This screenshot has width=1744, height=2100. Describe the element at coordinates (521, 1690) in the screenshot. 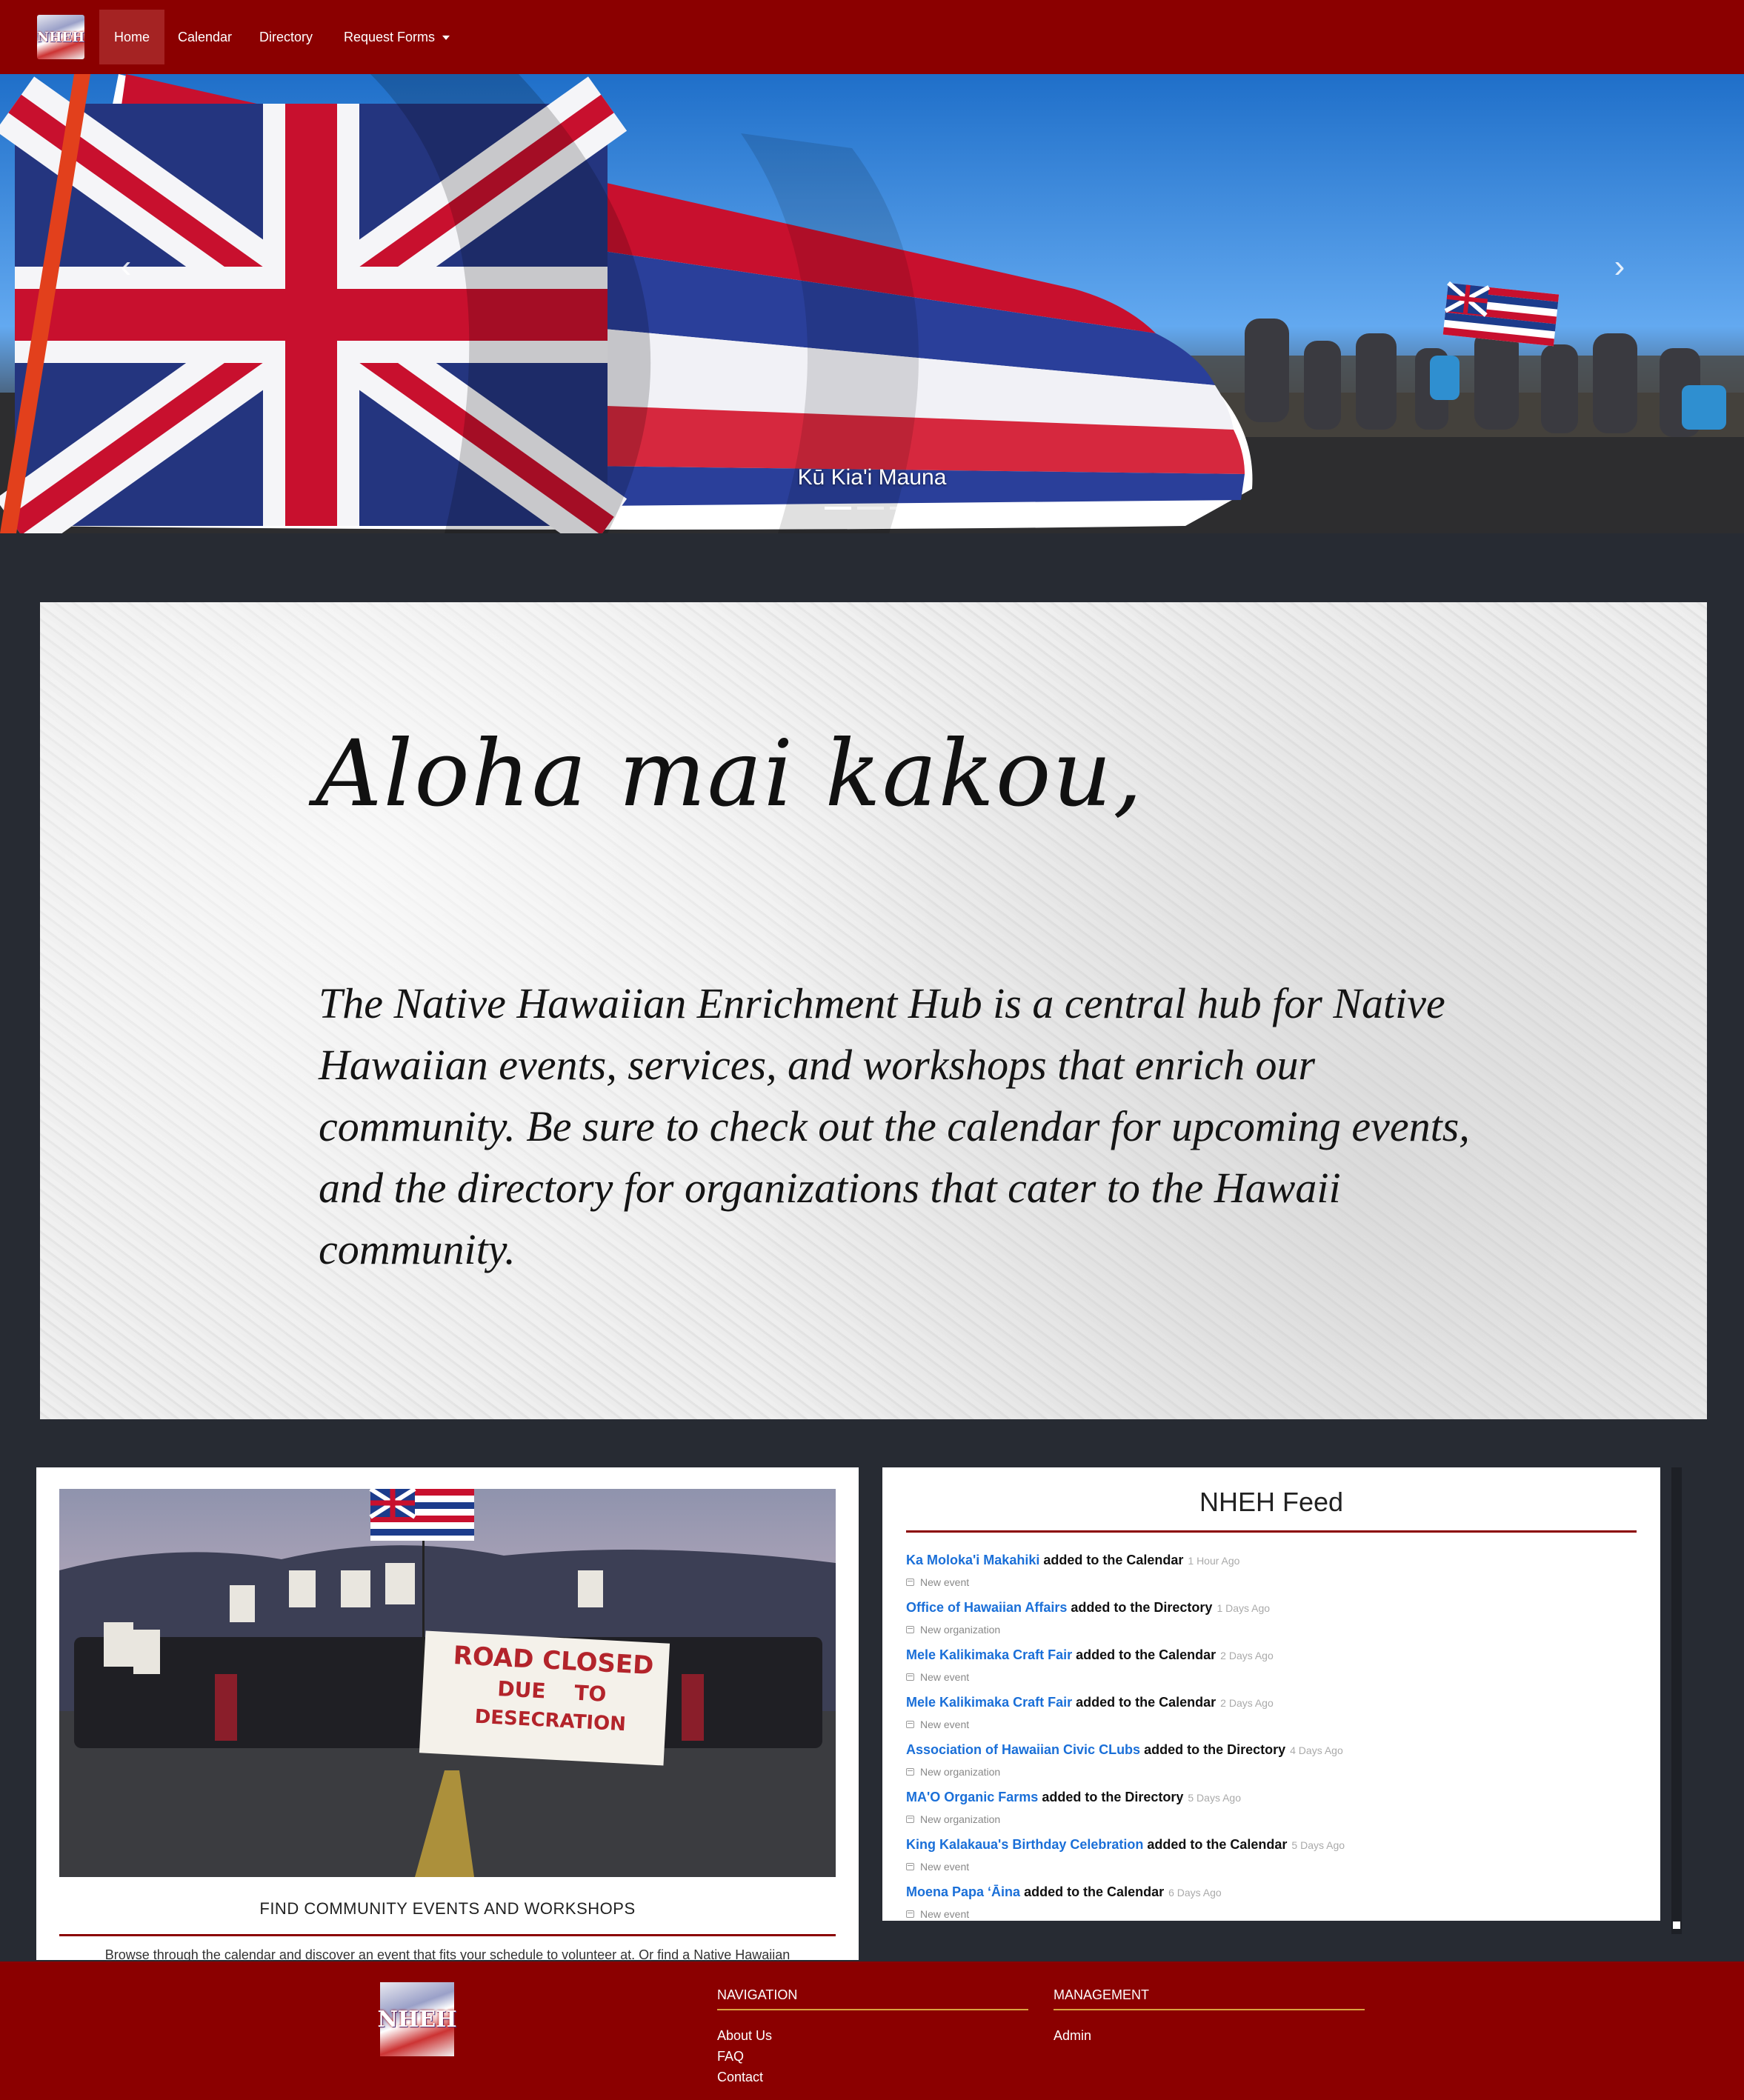

I see `sign-line: DUE` at that location.